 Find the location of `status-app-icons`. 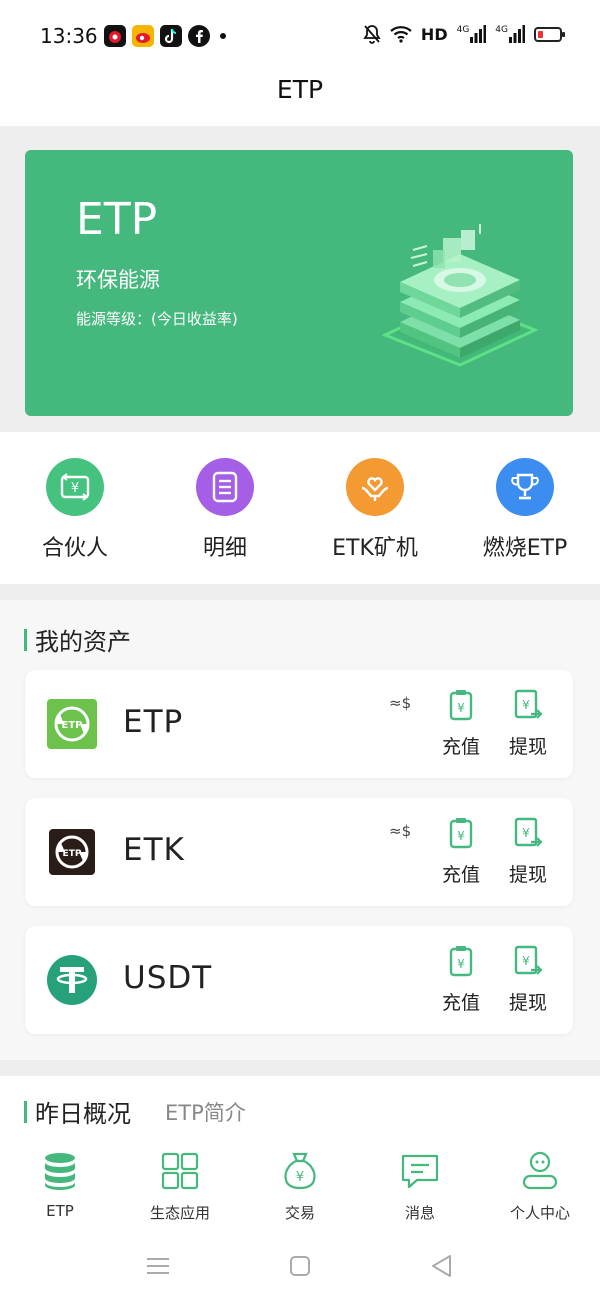

status-app-icons is located at coordinates (165, 36).